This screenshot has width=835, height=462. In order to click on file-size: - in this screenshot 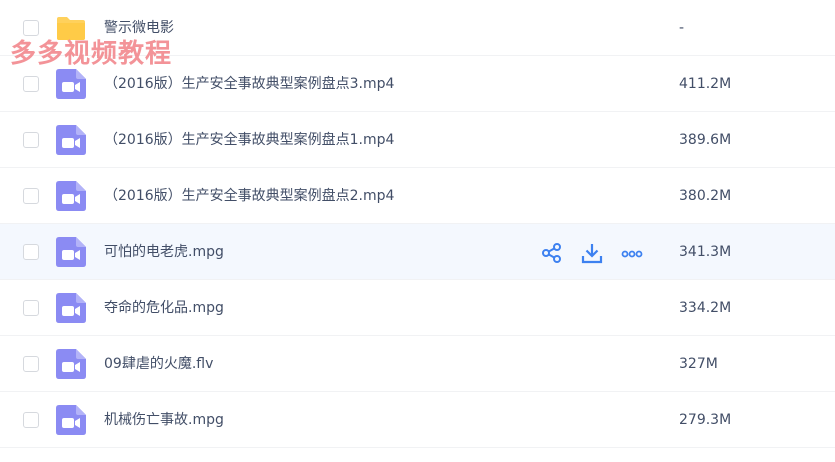, I will do `click(682, 28)`.